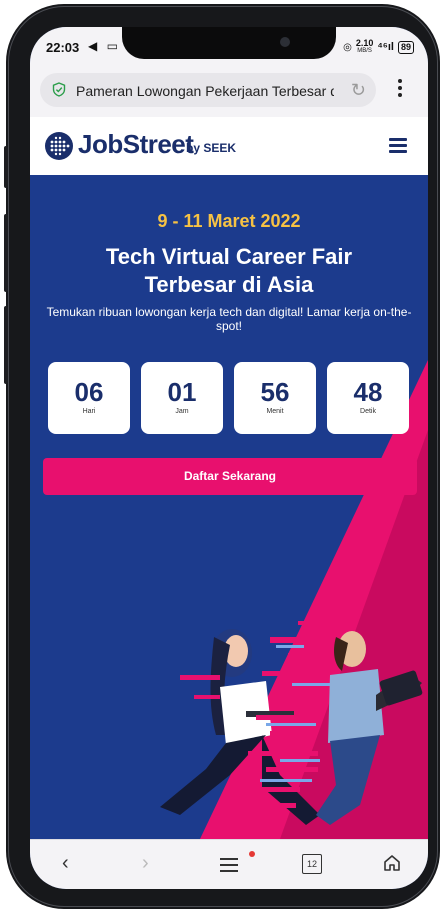 The image size is (446, 913). Describe the element at coordinates (252, 854) in the screenshot. I see `notification-dot` at that location.